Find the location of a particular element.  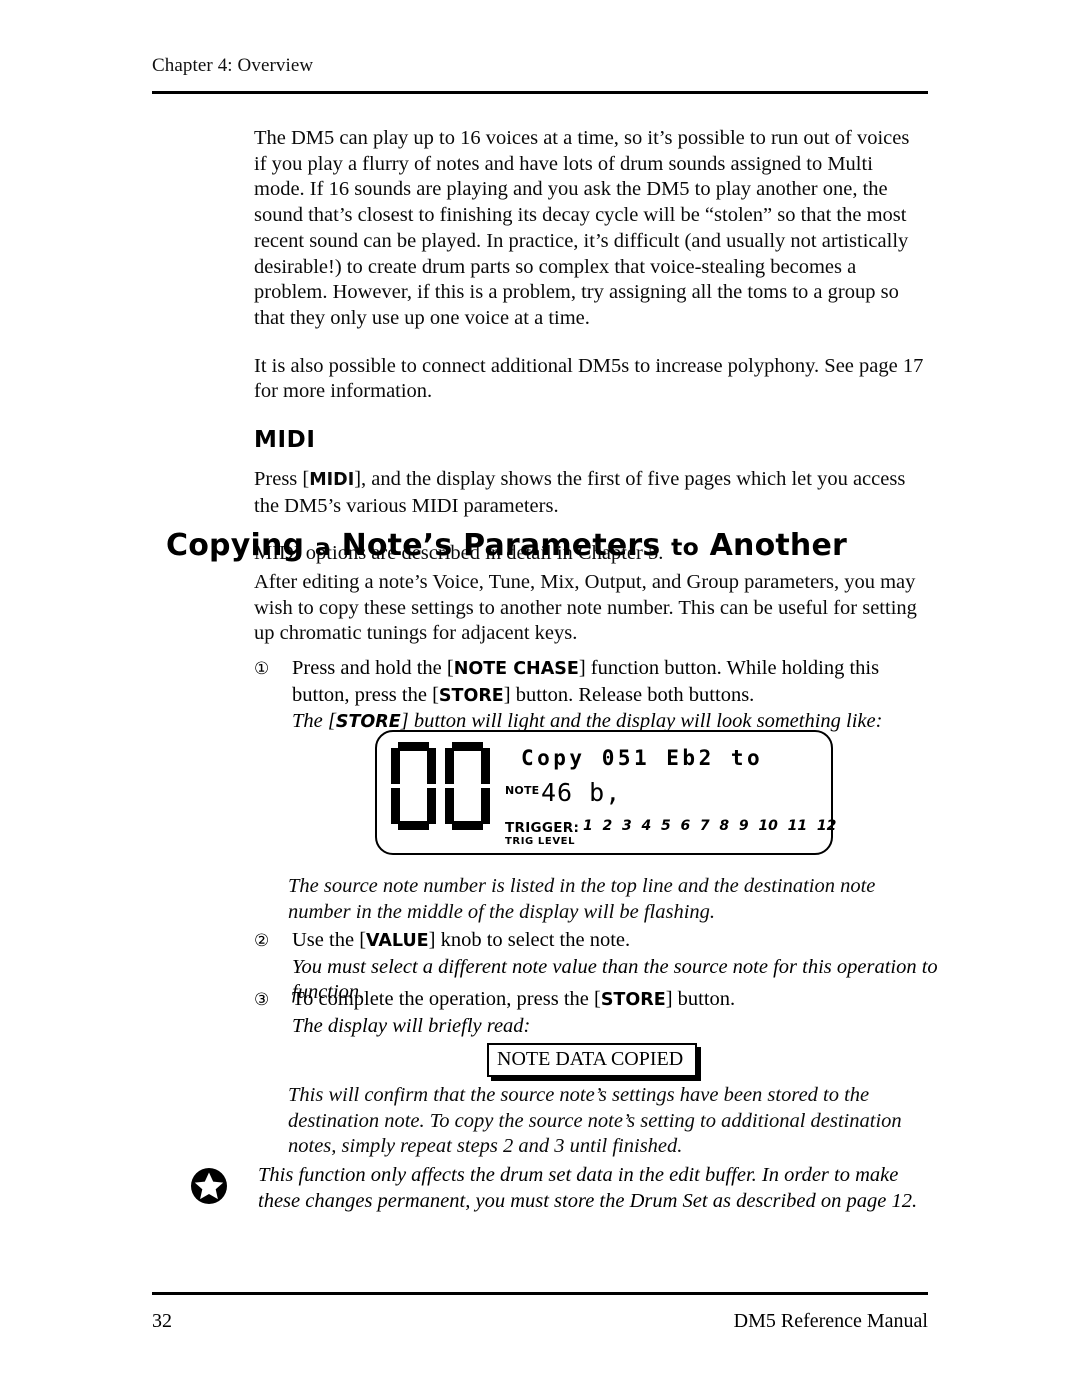

lcd-drumset-digits is located at coordinates (440, 786).